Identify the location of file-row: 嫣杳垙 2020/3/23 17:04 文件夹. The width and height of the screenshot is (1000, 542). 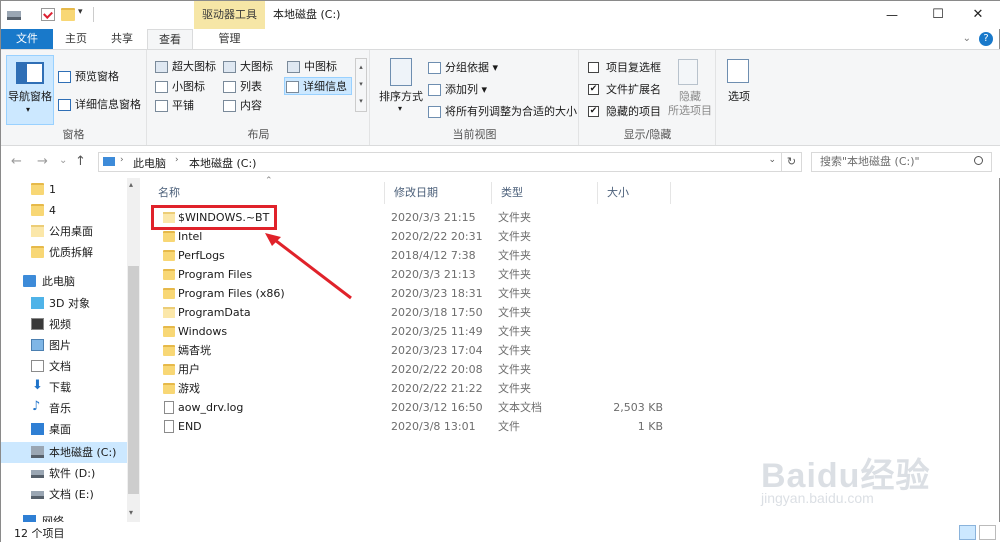
(414, 350).